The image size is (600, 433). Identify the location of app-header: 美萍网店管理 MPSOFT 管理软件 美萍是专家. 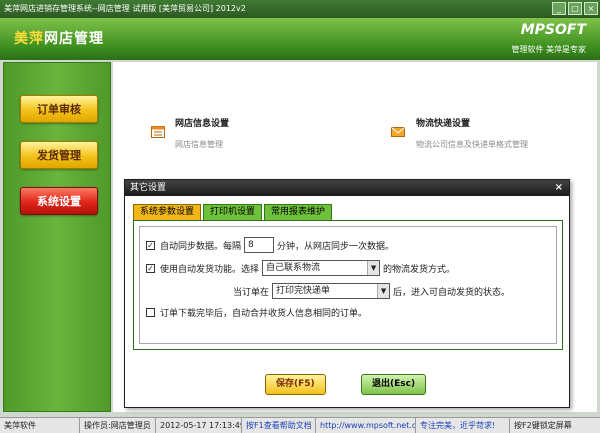
(300, 39).